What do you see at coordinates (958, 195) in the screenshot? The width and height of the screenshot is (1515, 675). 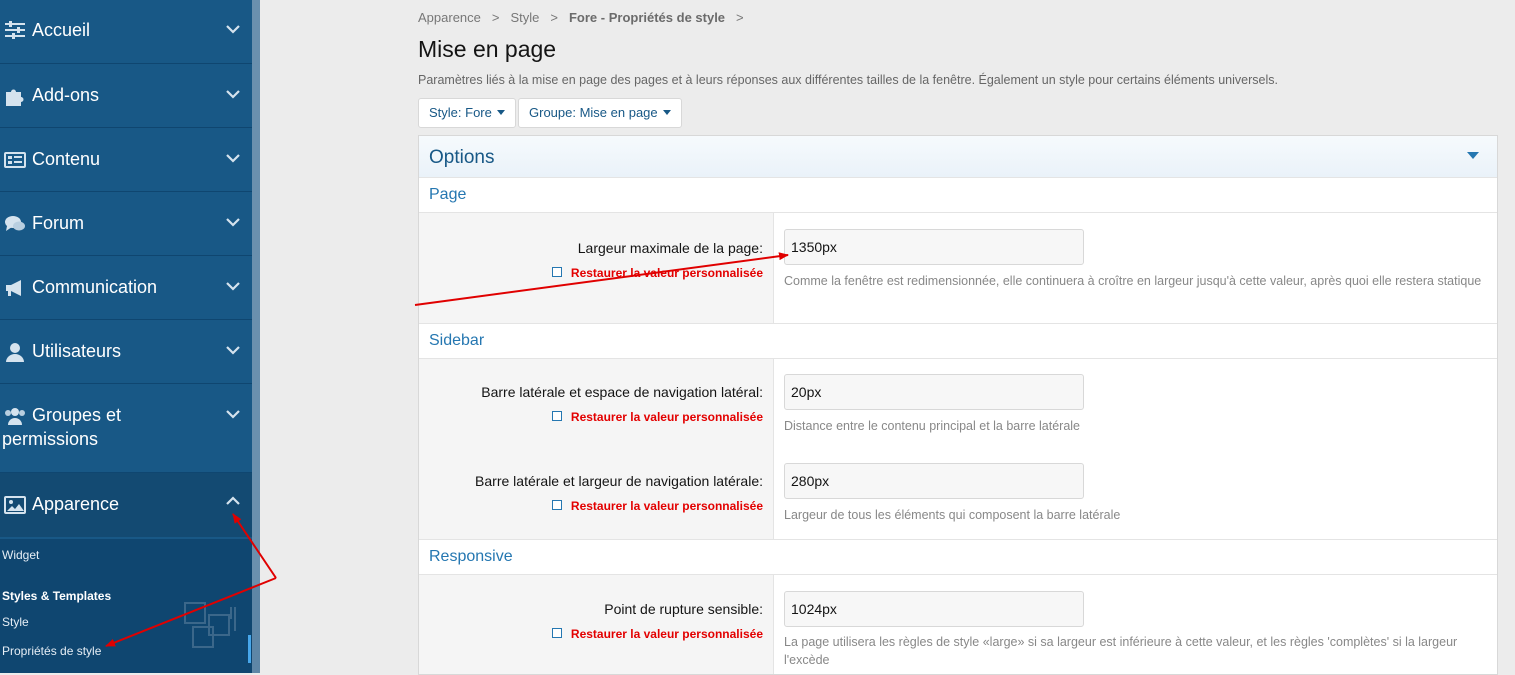 I see `section-heading-page: Page` at bounding box center [958, 195].